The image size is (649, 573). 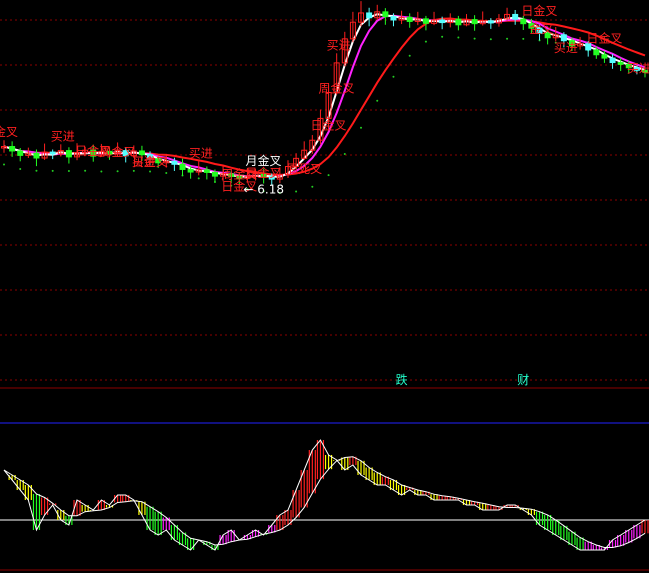 I want to click on price-marker-label: ← 6.18, so click(x=263, y=190).